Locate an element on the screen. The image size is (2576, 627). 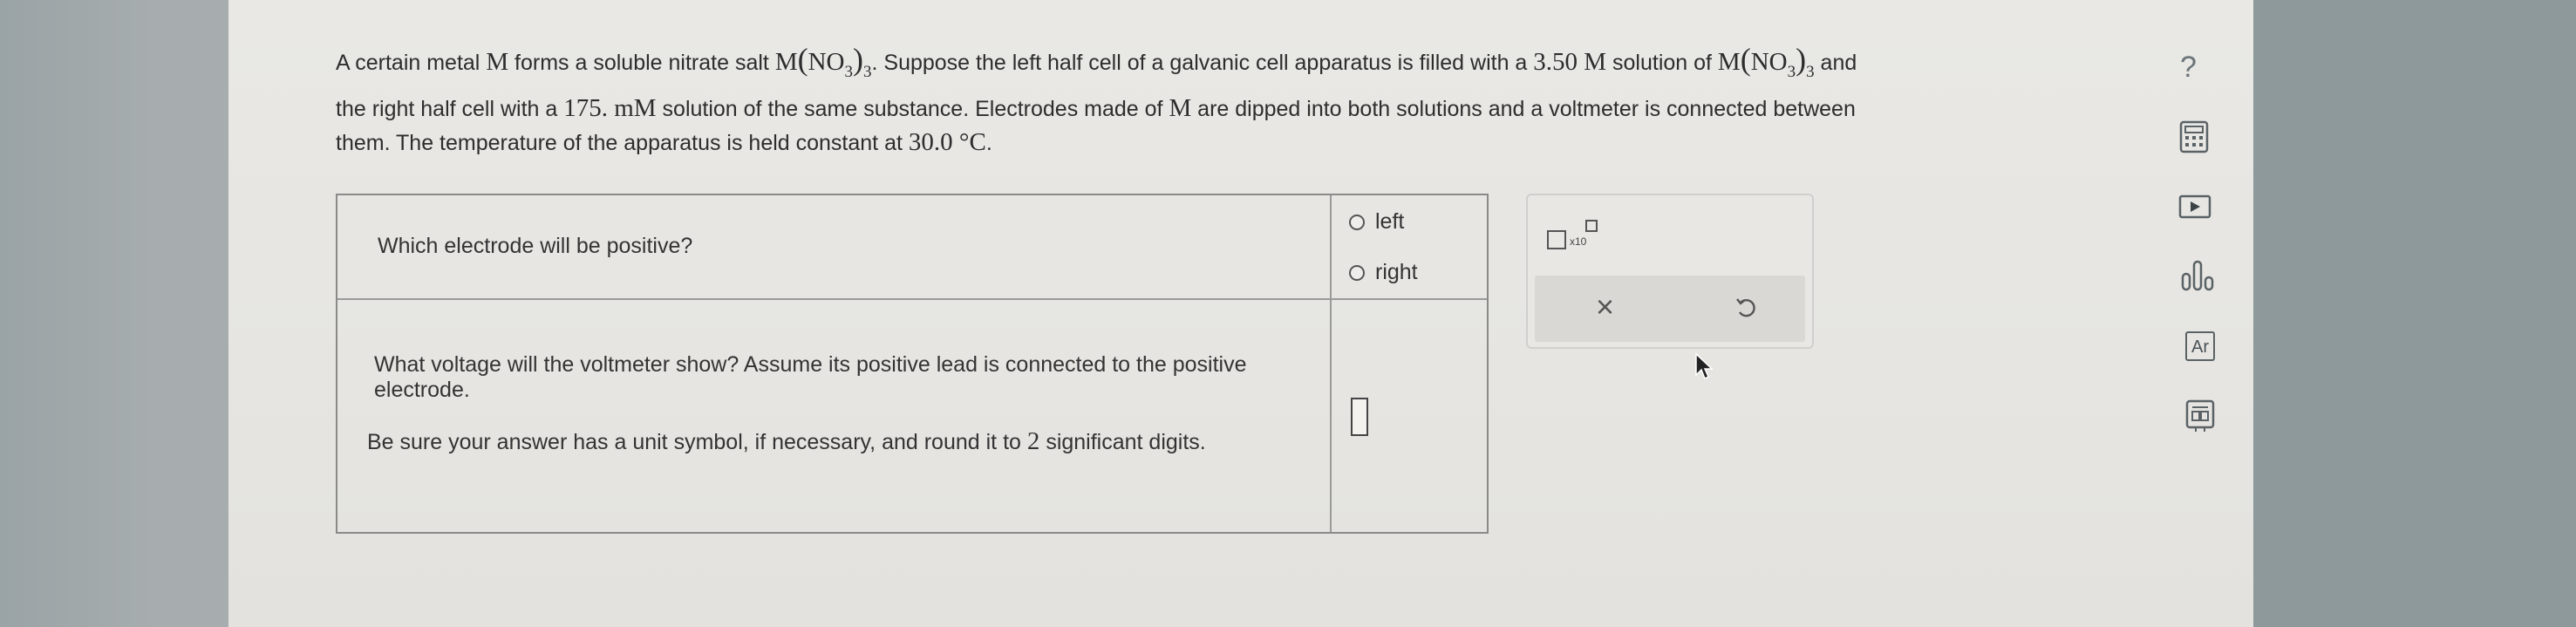
scientific-notation-button: x10 is located at coordinates (1573, 237).